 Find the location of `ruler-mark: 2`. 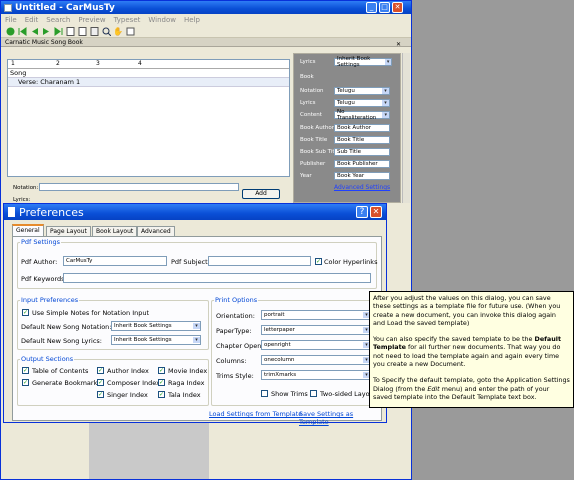

ruler-mark: 2 is located at coordinates (58, 63).